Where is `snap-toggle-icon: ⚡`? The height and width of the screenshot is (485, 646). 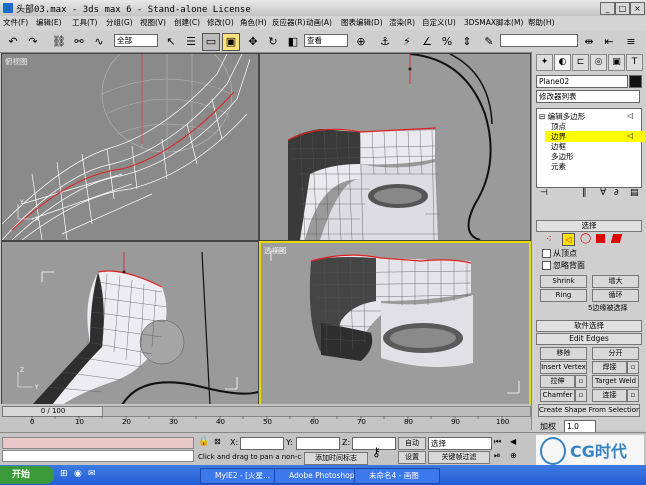 snap-toggle-icon: ⚡ is located at coordinates (407, 42).